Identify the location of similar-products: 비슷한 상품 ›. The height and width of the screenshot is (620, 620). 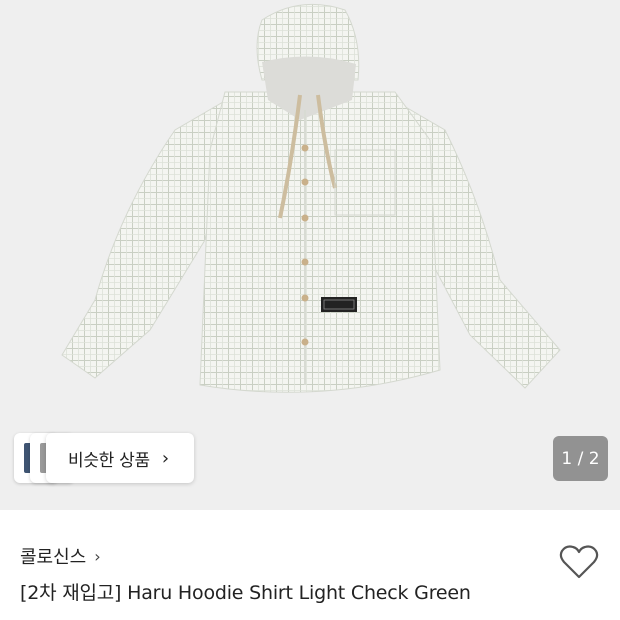
(104, 458).